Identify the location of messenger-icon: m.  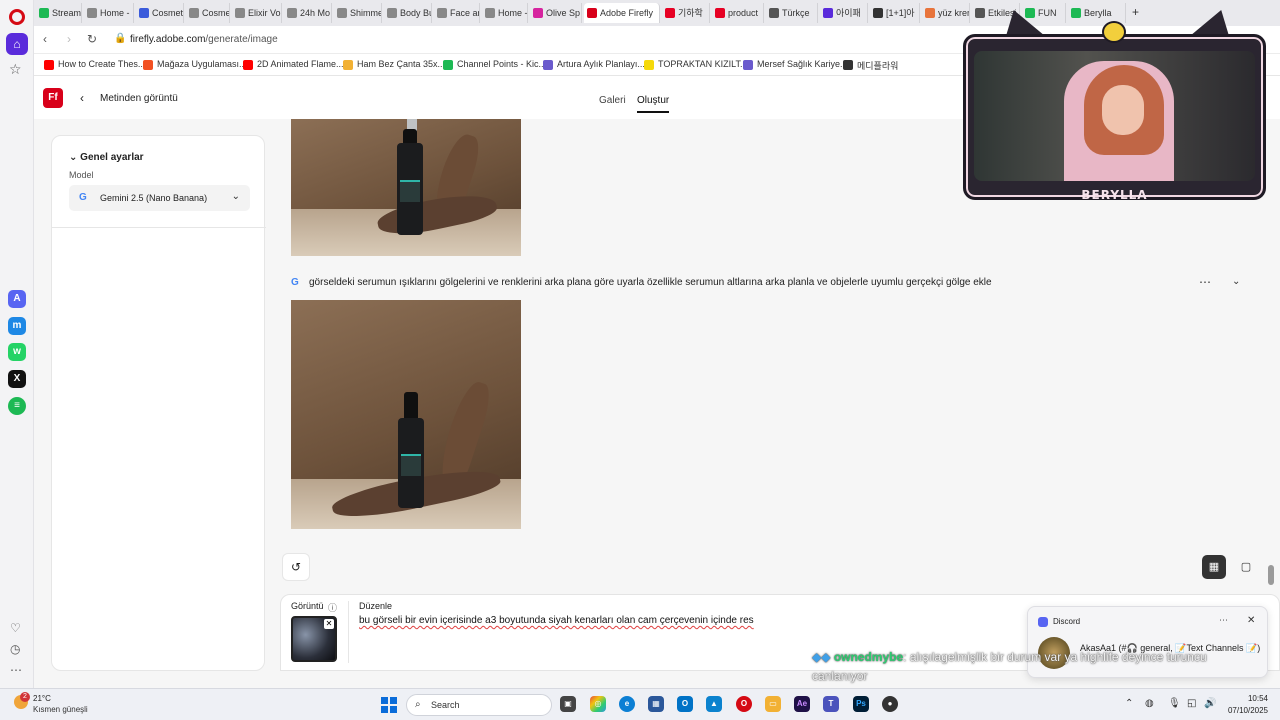
(17, 326).